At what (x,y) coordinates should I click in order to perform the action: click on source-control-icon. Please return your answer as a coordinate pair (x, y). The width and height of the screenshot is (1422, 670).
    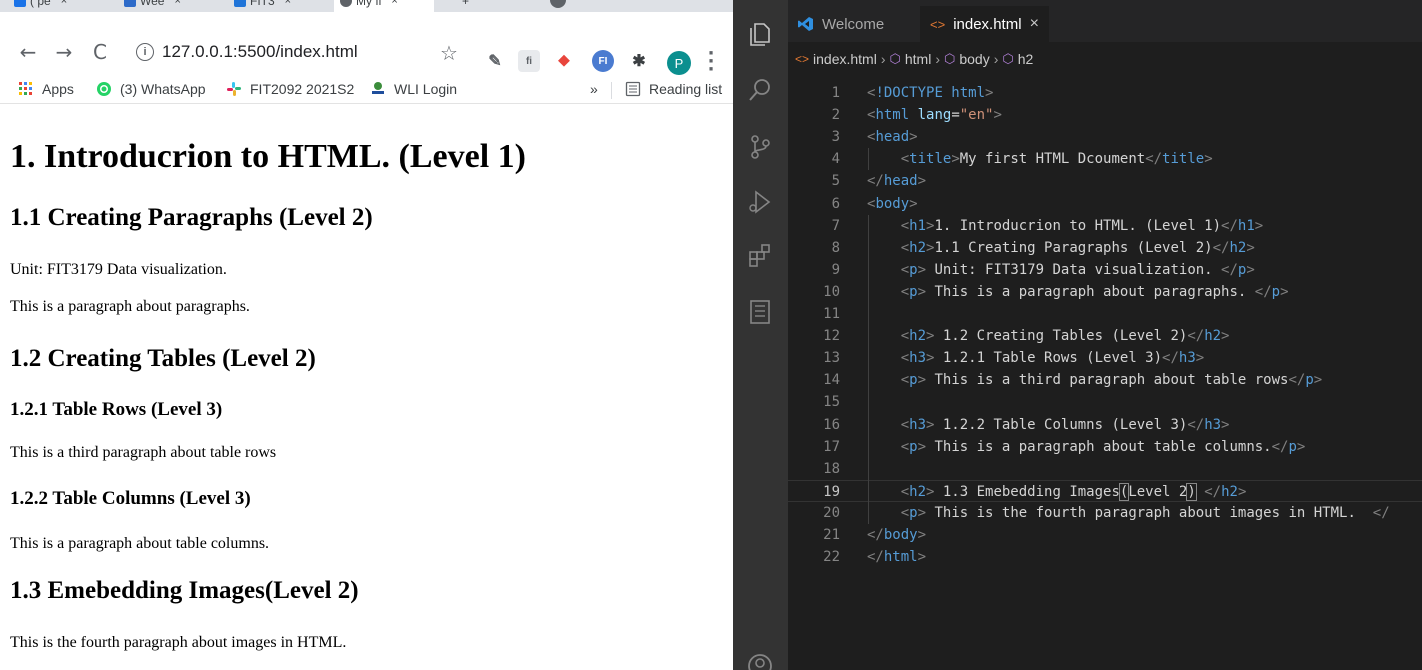
    Looking at the image, I should click on (760, 147).